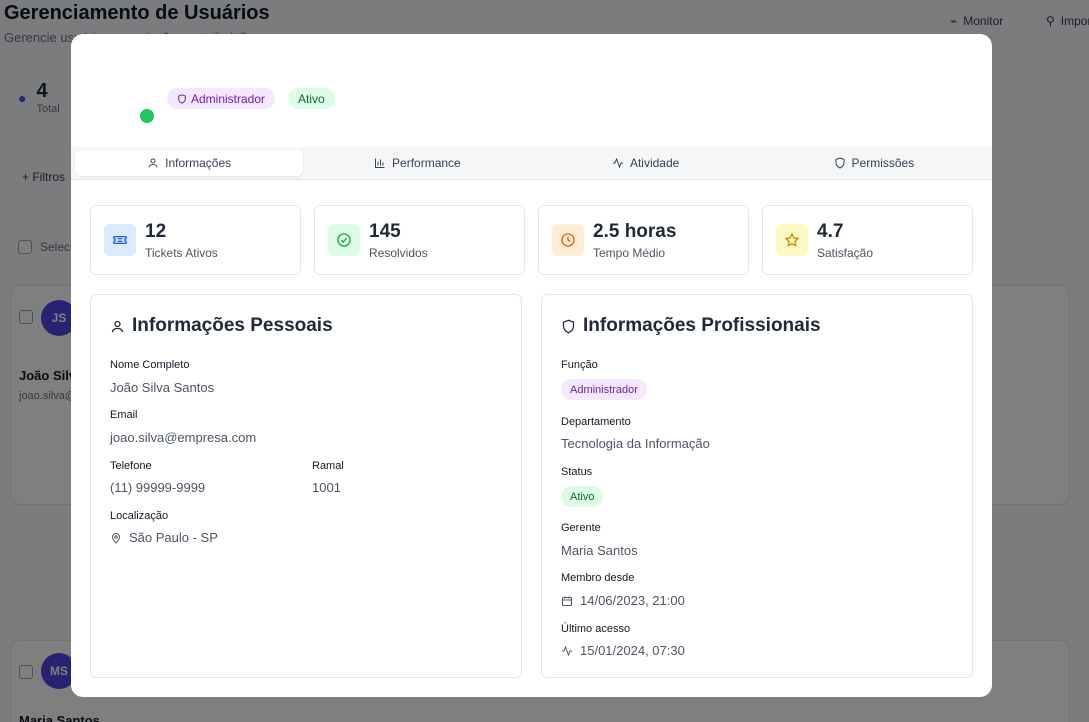 This screenshot has width=1089, height=722. I want to click on last-access-label: Último acesso, so click(596, 629).